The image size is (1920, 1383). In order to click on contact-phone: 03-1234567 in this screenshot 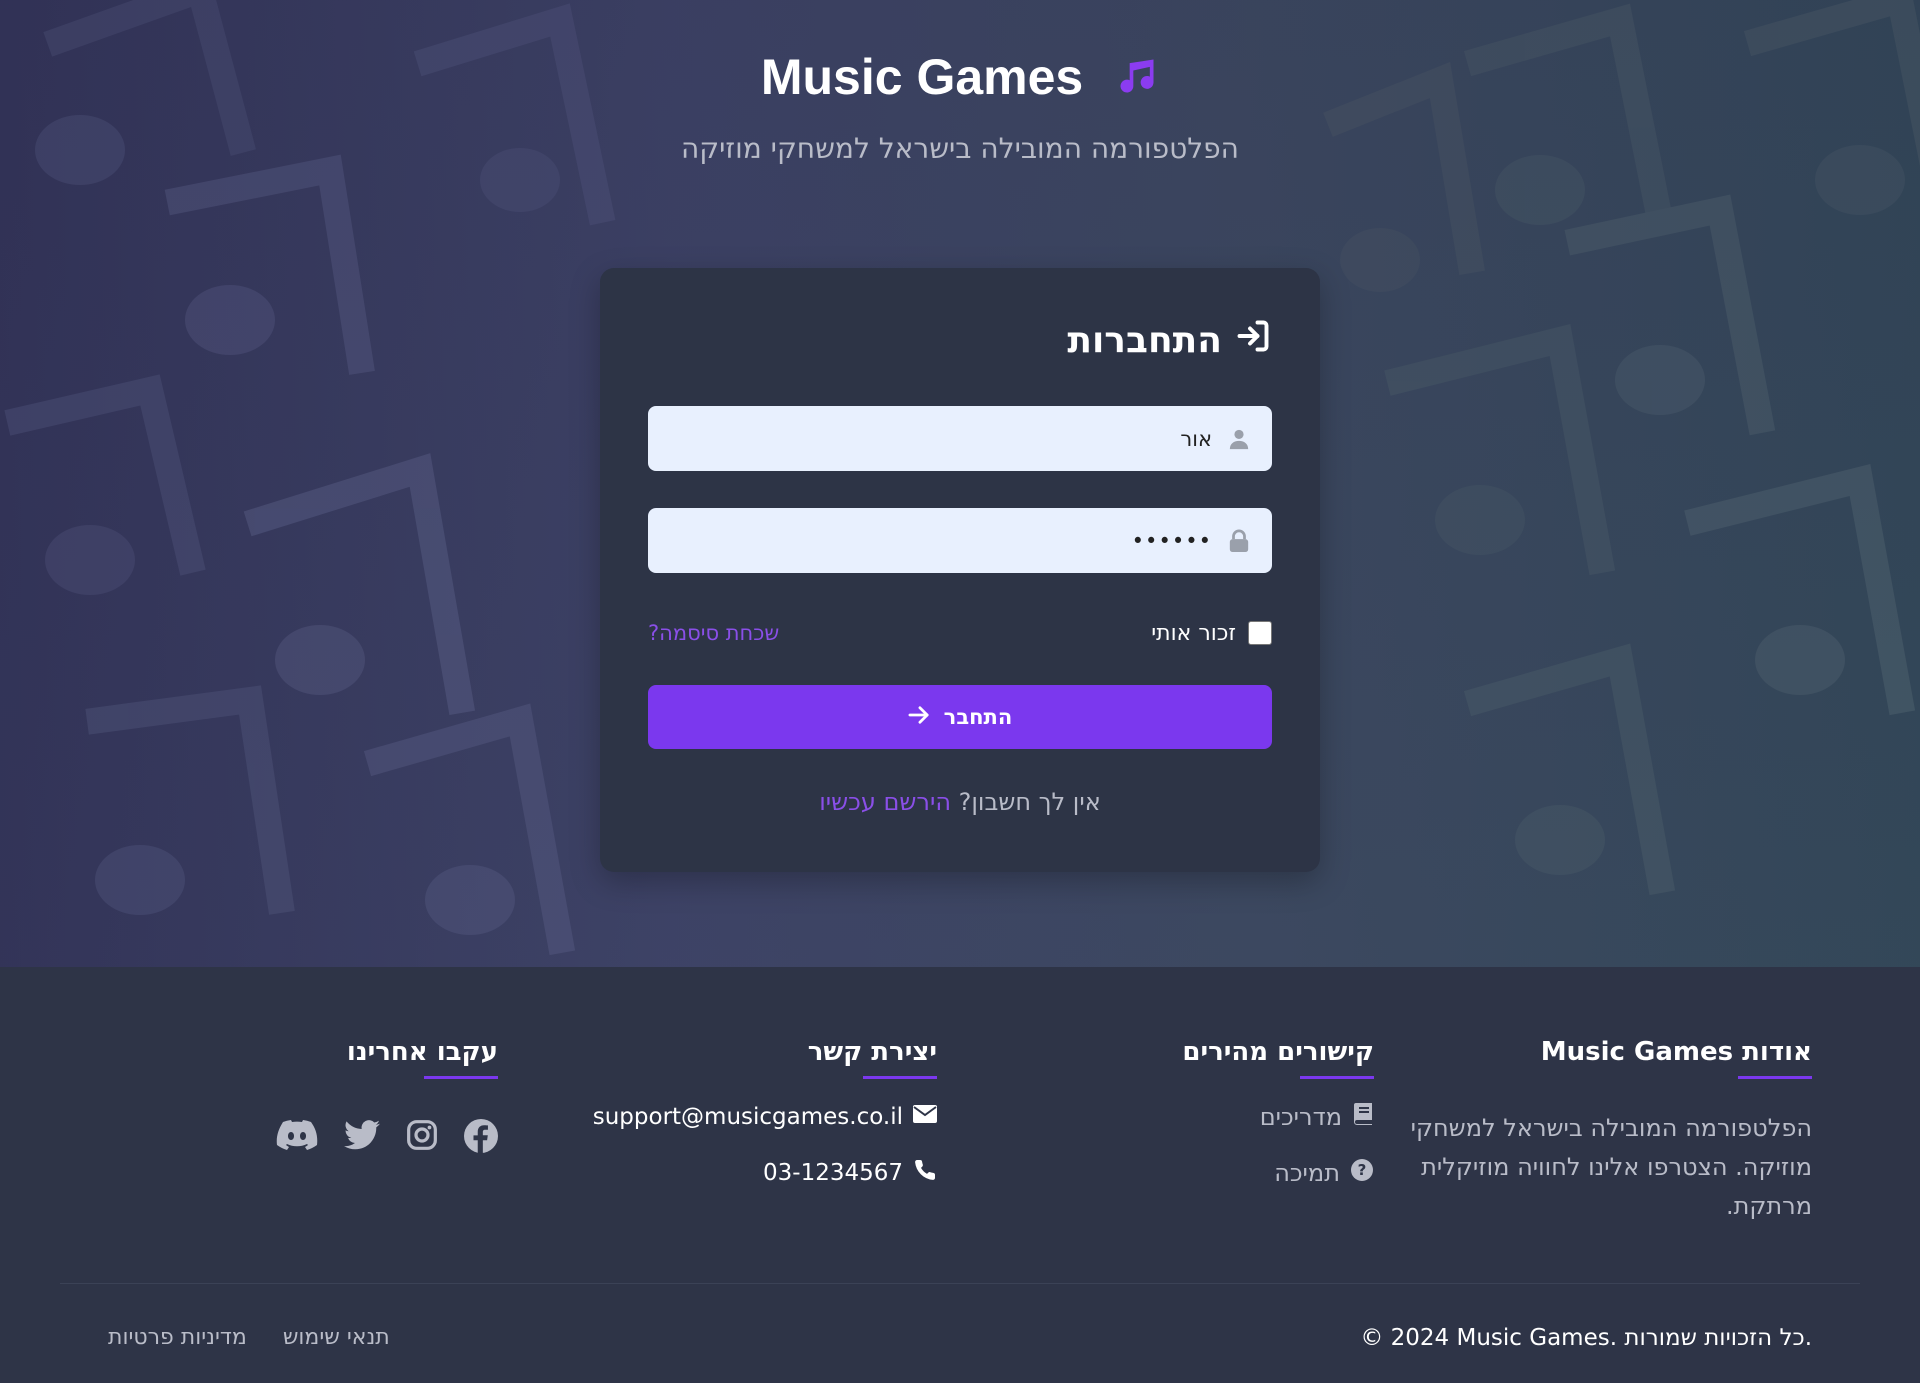, I will do `click(765, 1173)`.